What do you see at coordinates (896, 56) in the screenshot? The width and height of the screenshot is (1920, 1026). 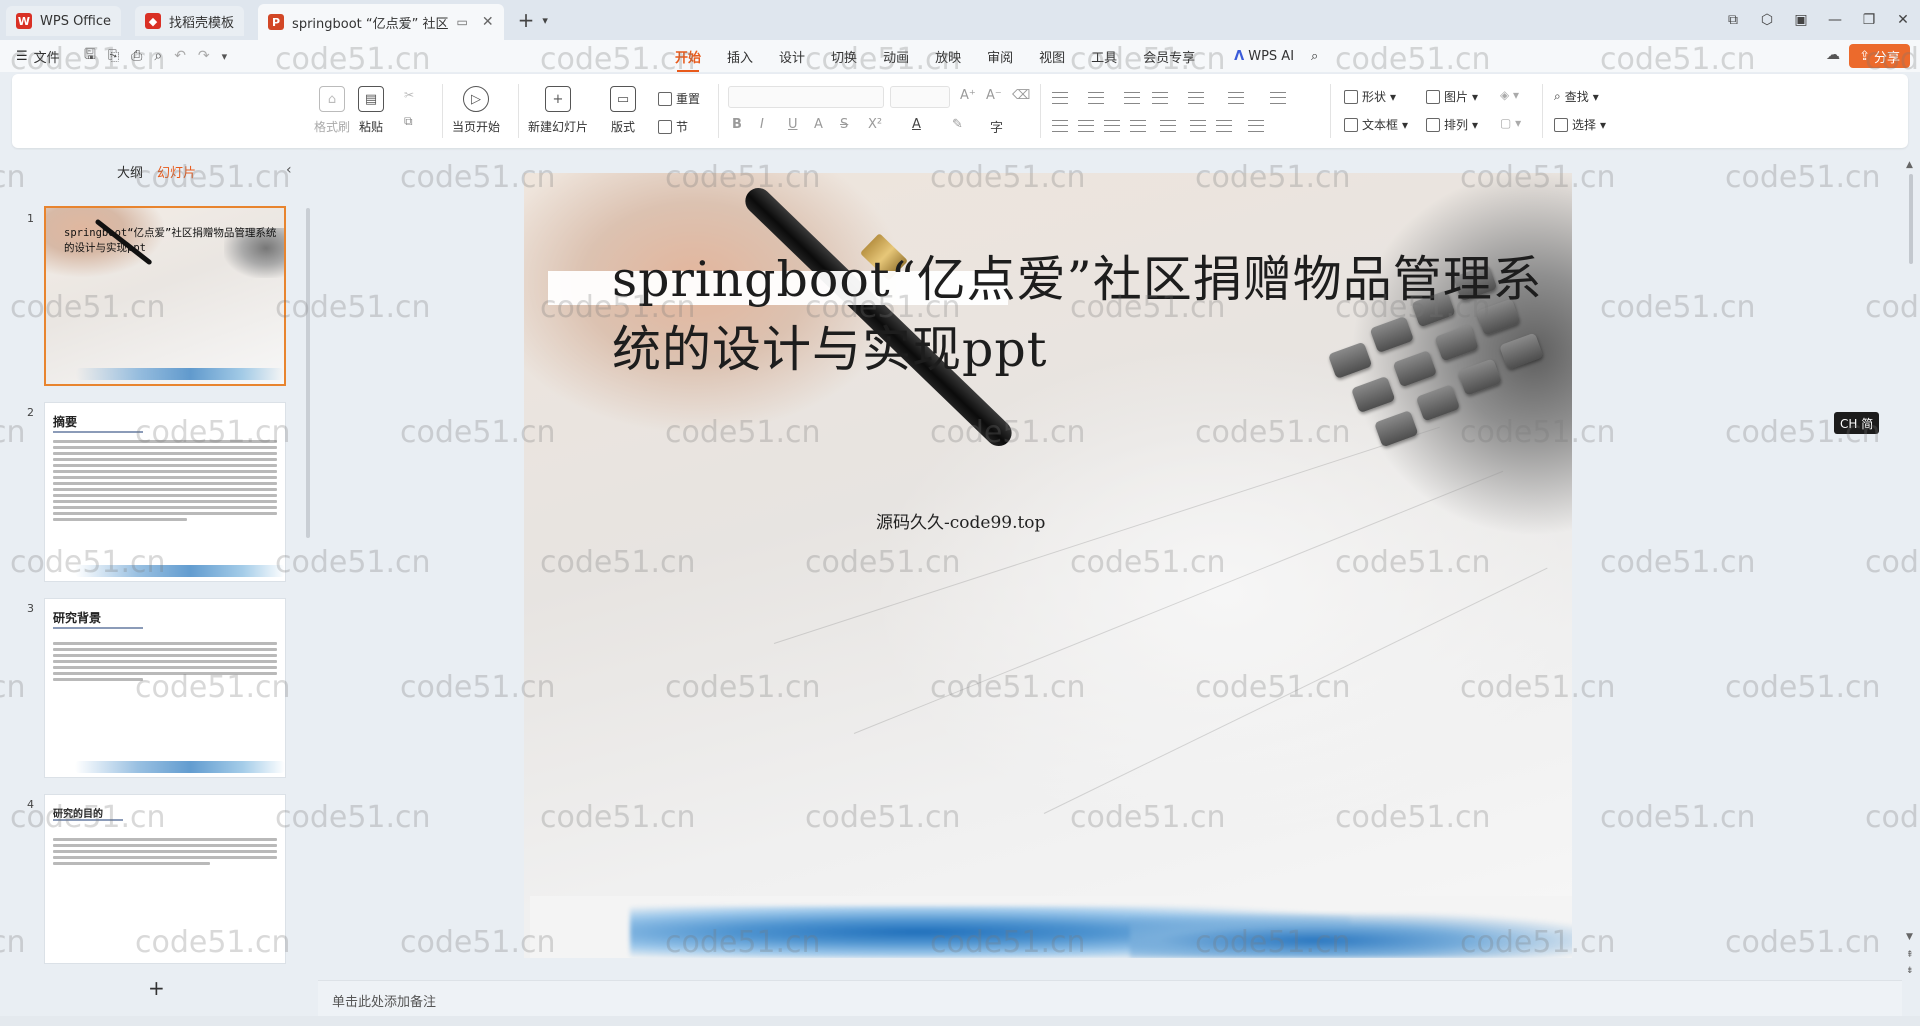 I see `tab-animations: 动画` at bounding box center [896, 56].